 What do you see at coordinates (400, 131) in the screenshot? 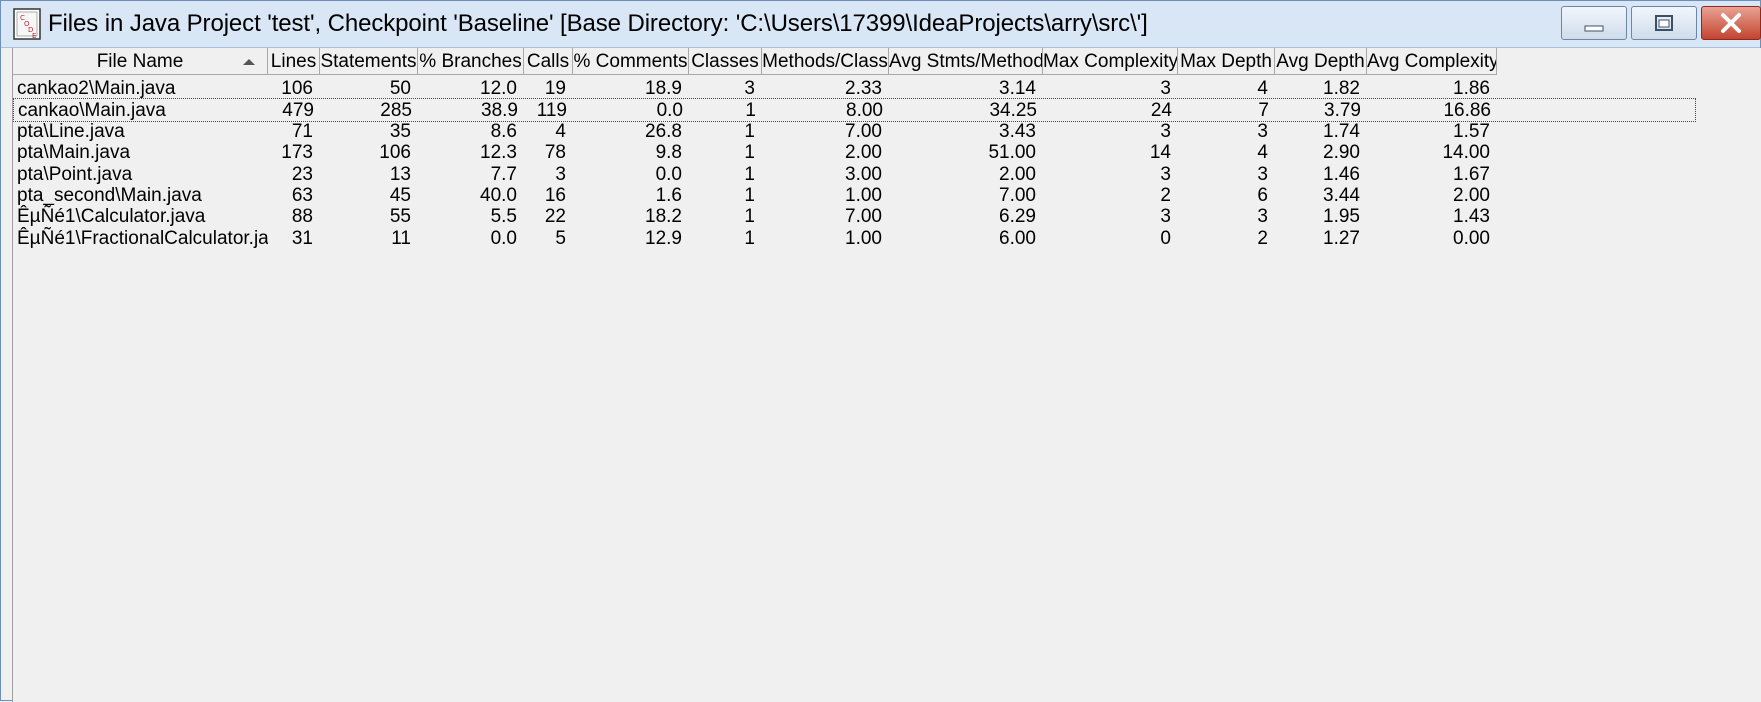
I see `cell-statements: 35` at bounding box center [400, 131].